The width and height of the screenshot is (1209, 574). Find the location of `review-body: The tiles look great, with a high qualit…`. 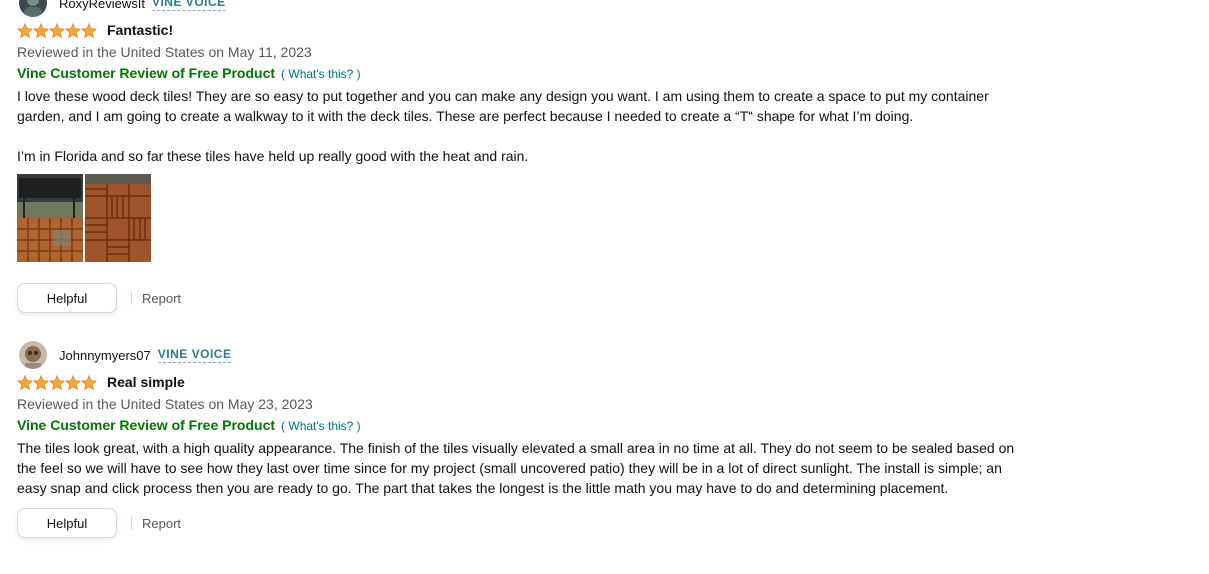

review-body: The tiles look great, with a high qualit… is located at coordinates (517, 468).